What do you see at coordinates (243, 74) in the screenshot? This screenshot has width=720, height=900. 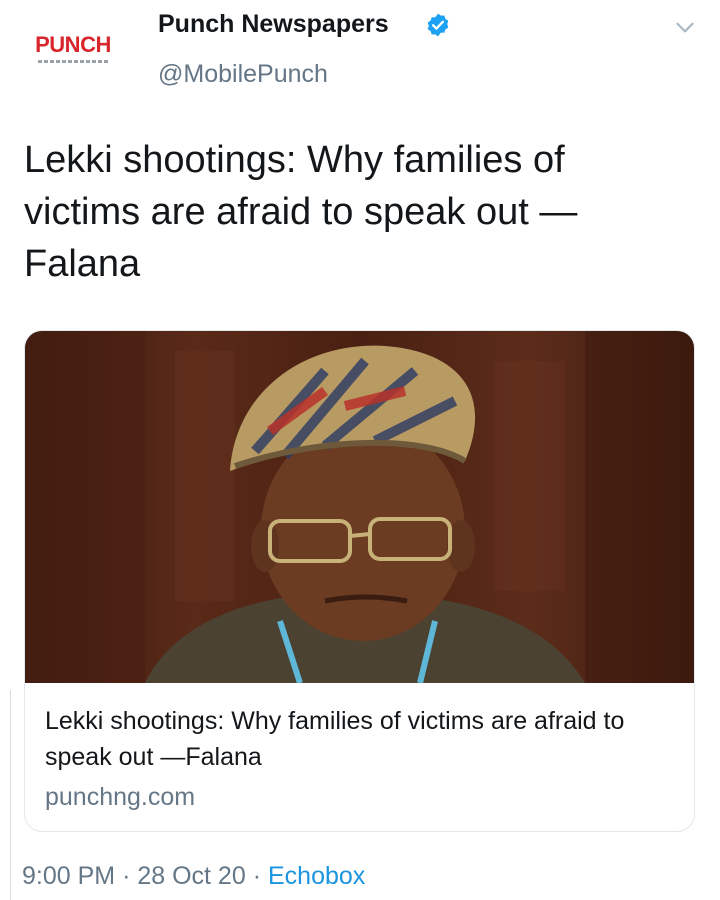 I see `user-handle: @MobilePunch` at bounding box center [243, 74].